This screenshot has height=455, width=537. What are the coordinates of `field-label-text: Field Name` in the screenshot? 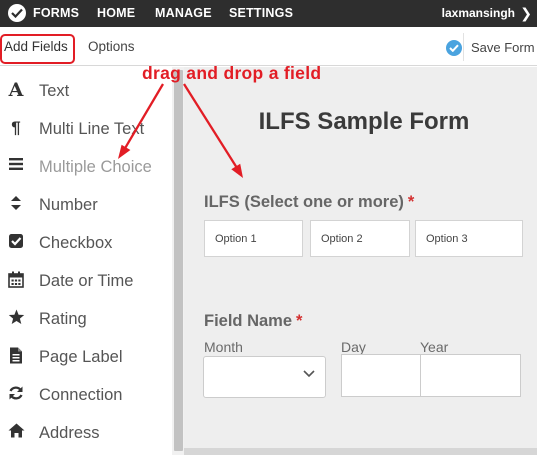 It's located at (248, 321).